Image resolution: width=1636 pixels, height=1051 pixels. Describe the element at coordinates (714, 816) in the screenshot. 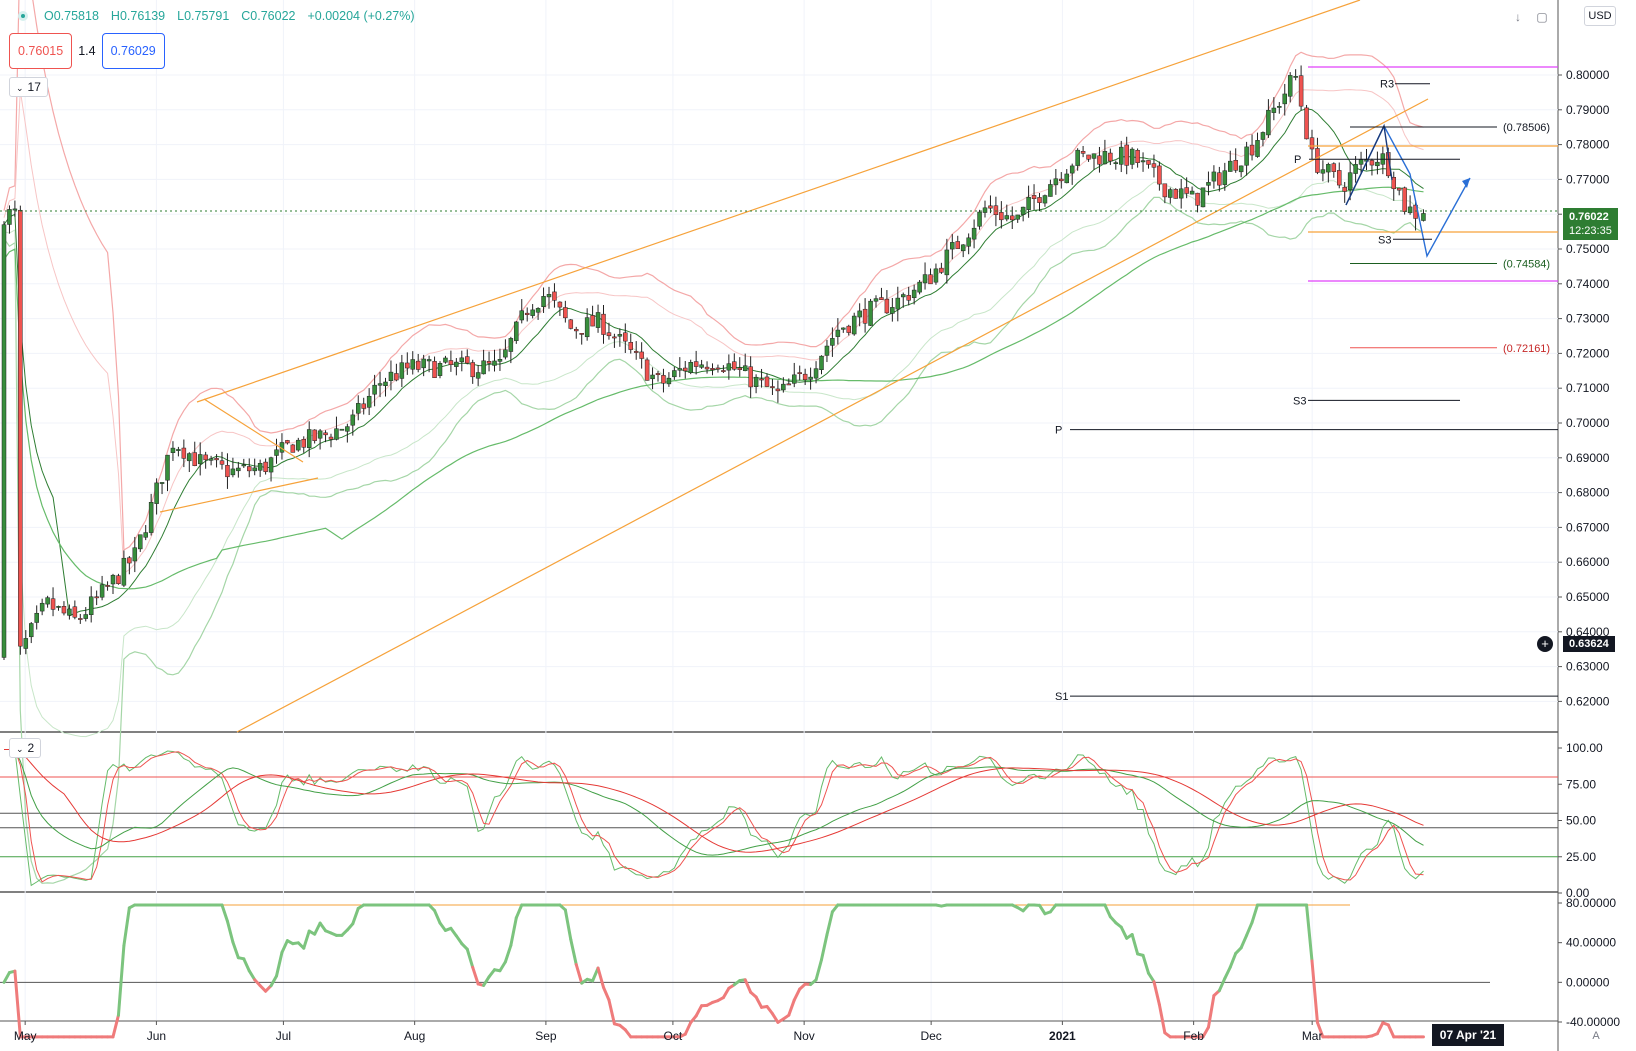

I see `stoch-d-line` at that location.